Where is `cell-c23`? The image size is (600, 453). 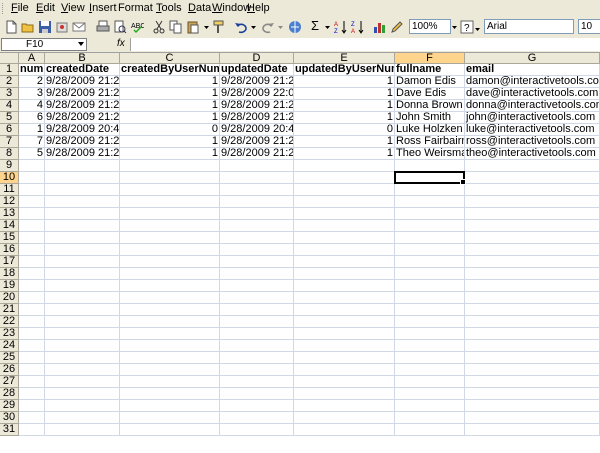
cell-c23 is located at coordinates (170, 334).